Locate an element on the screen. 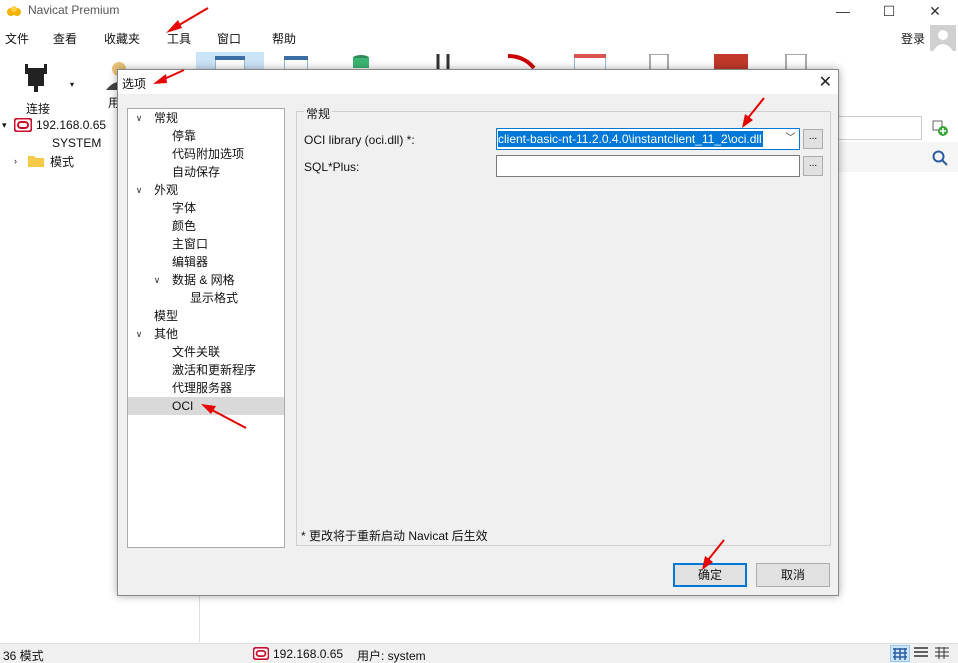  options-tree-item-label: 颜色 is located at coordinates (184, 226).